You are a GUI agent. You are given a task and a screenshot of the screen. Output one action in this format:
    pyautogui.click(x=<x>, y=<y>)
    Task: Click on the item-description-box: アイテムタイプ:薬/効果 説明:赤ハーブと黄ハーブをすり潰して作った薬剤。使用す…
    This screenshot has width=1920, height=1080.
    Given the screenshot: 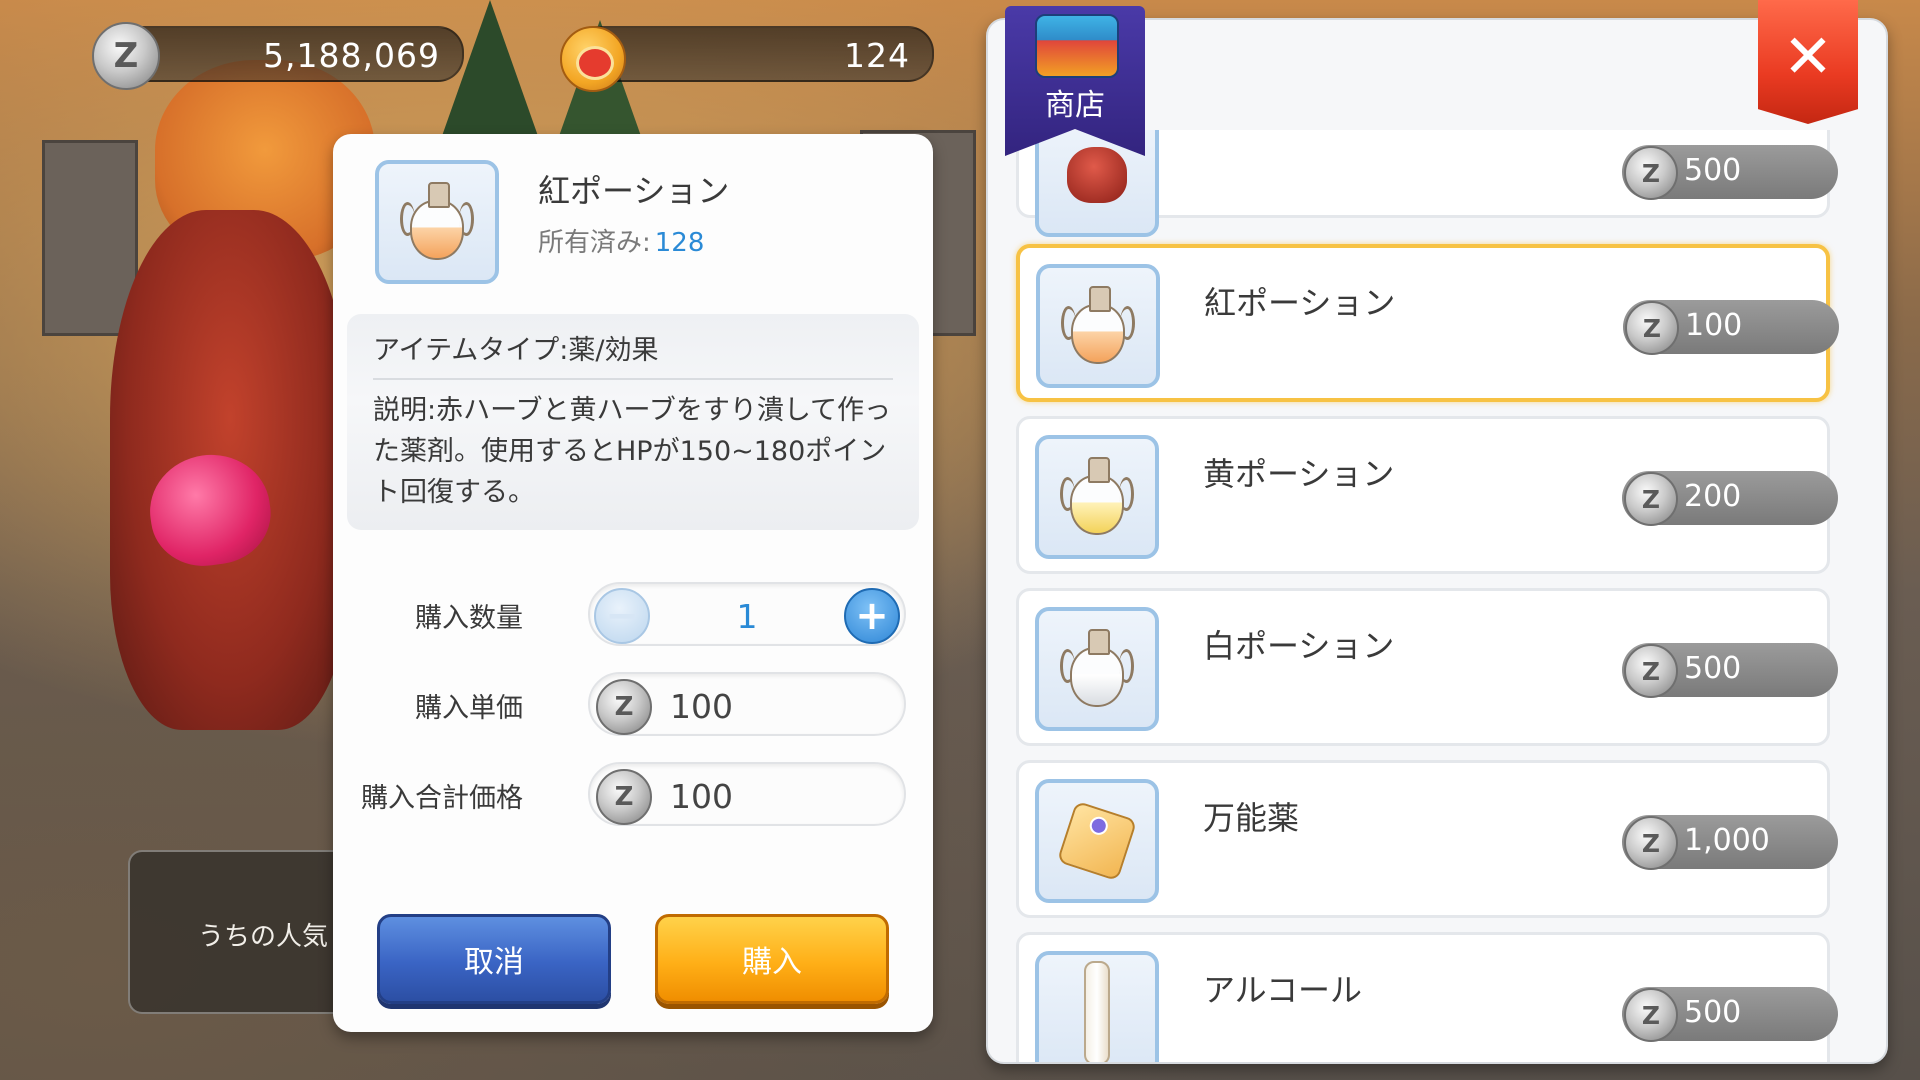 What is the action you would take?
    pyautogui.click(x=633, y=422)
    